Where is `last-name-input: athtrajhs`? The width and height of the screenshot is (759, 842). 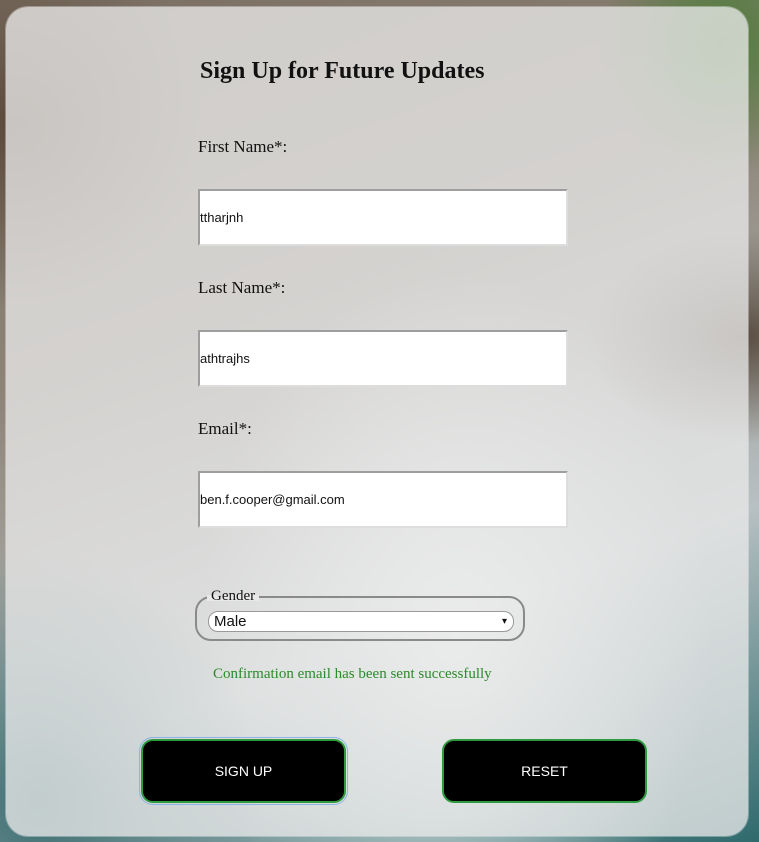
last-name-input: athtrajhs is located at coordinates (383, 358).